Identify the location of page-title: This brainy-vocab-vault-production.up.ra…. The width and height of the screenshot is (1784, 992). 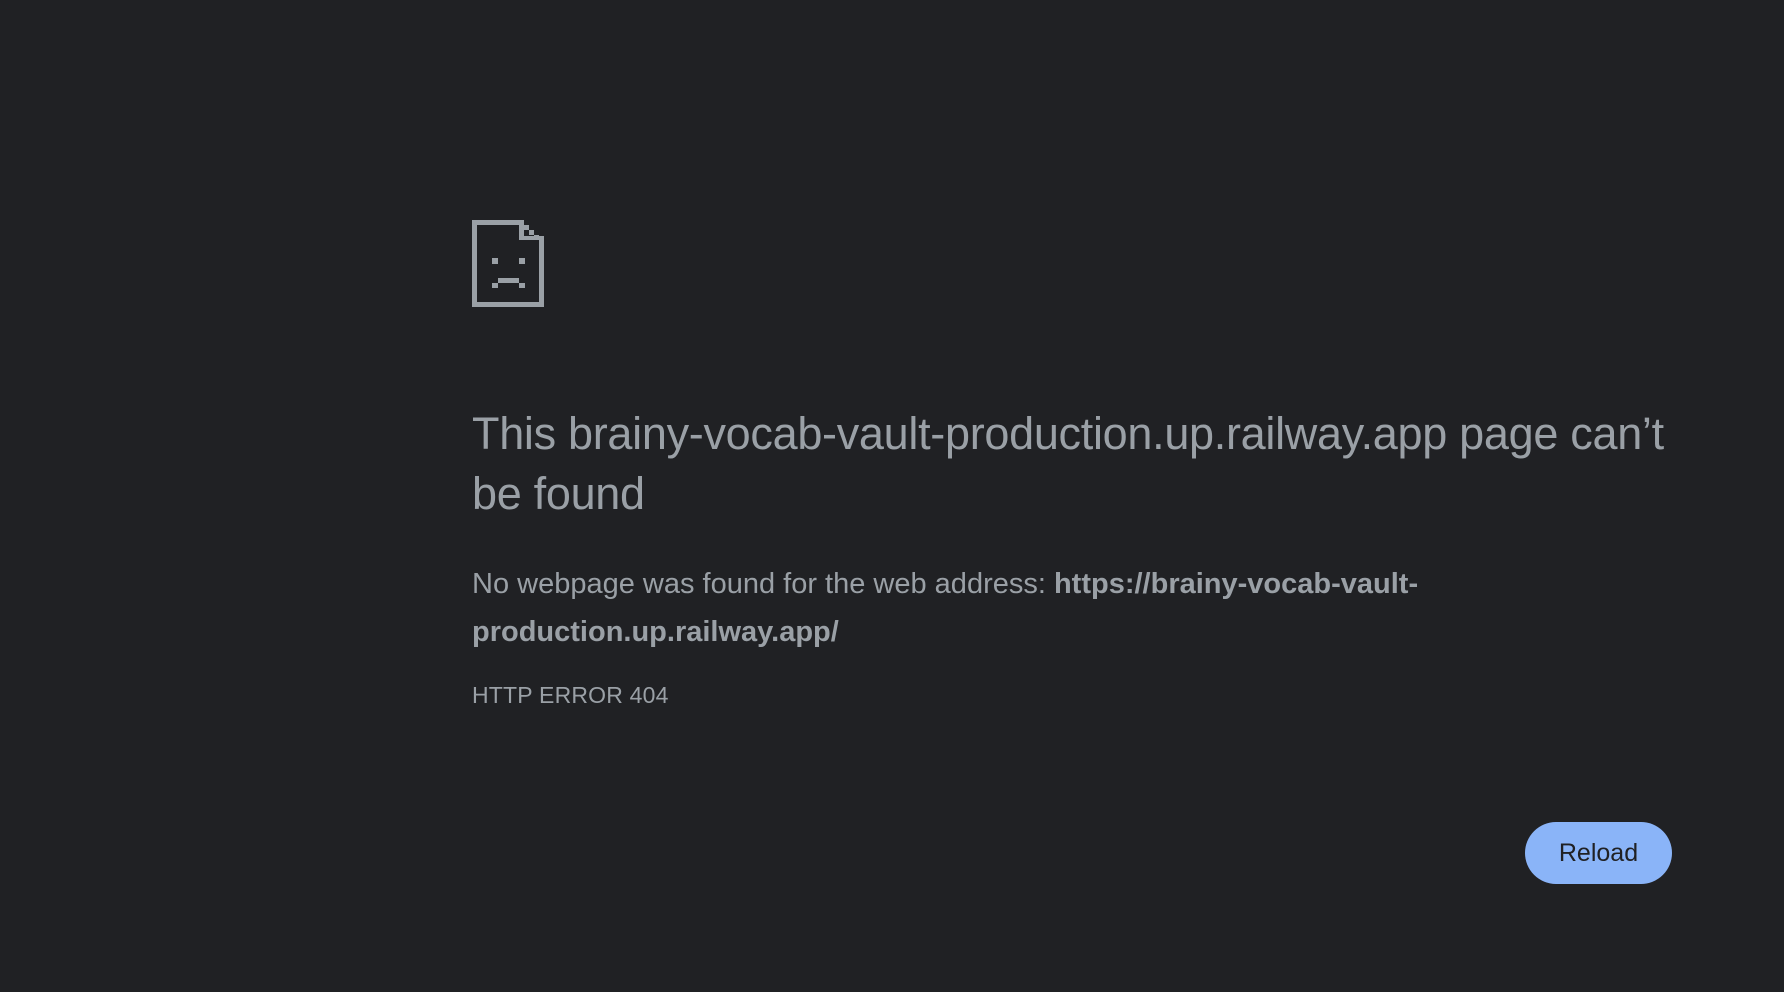
(1068, 463).